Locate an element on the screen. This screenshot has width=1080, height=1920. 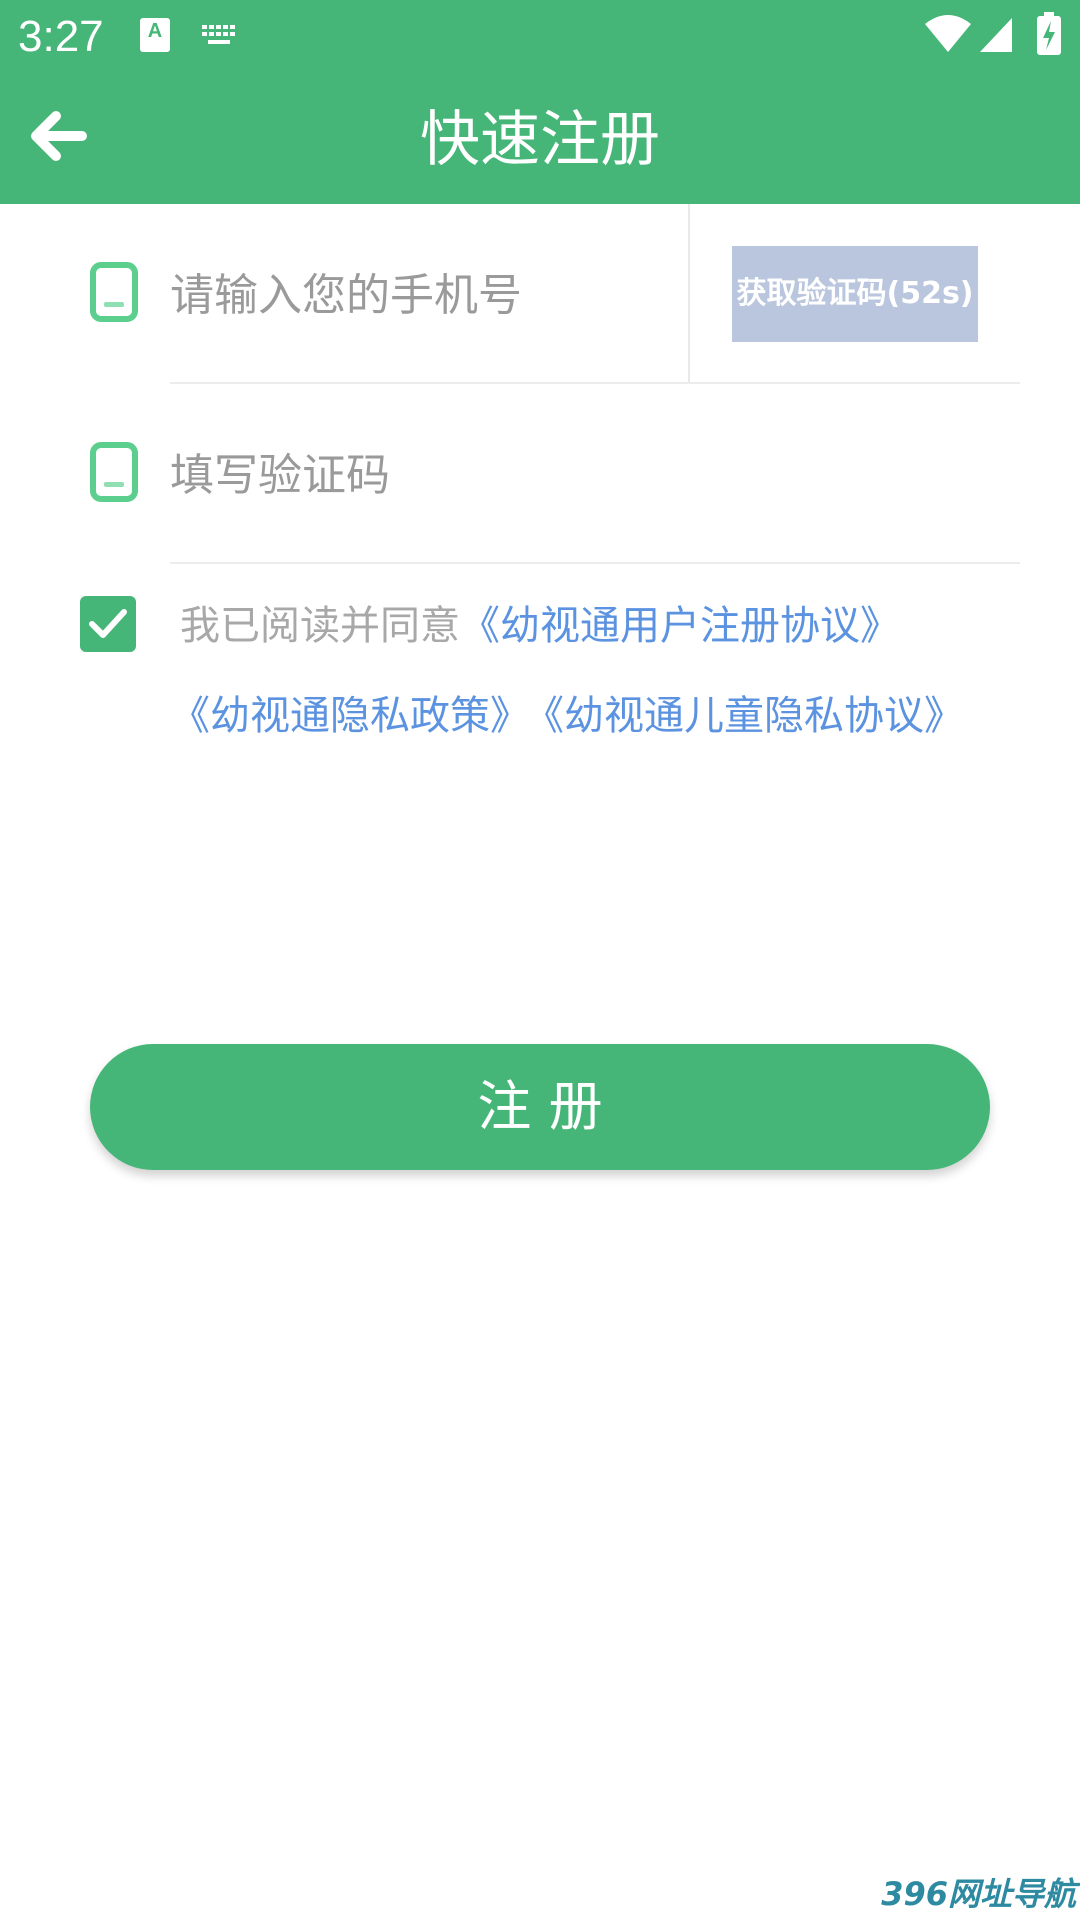
watermark: 396网址导航 is located at coordinates (978, 1894).